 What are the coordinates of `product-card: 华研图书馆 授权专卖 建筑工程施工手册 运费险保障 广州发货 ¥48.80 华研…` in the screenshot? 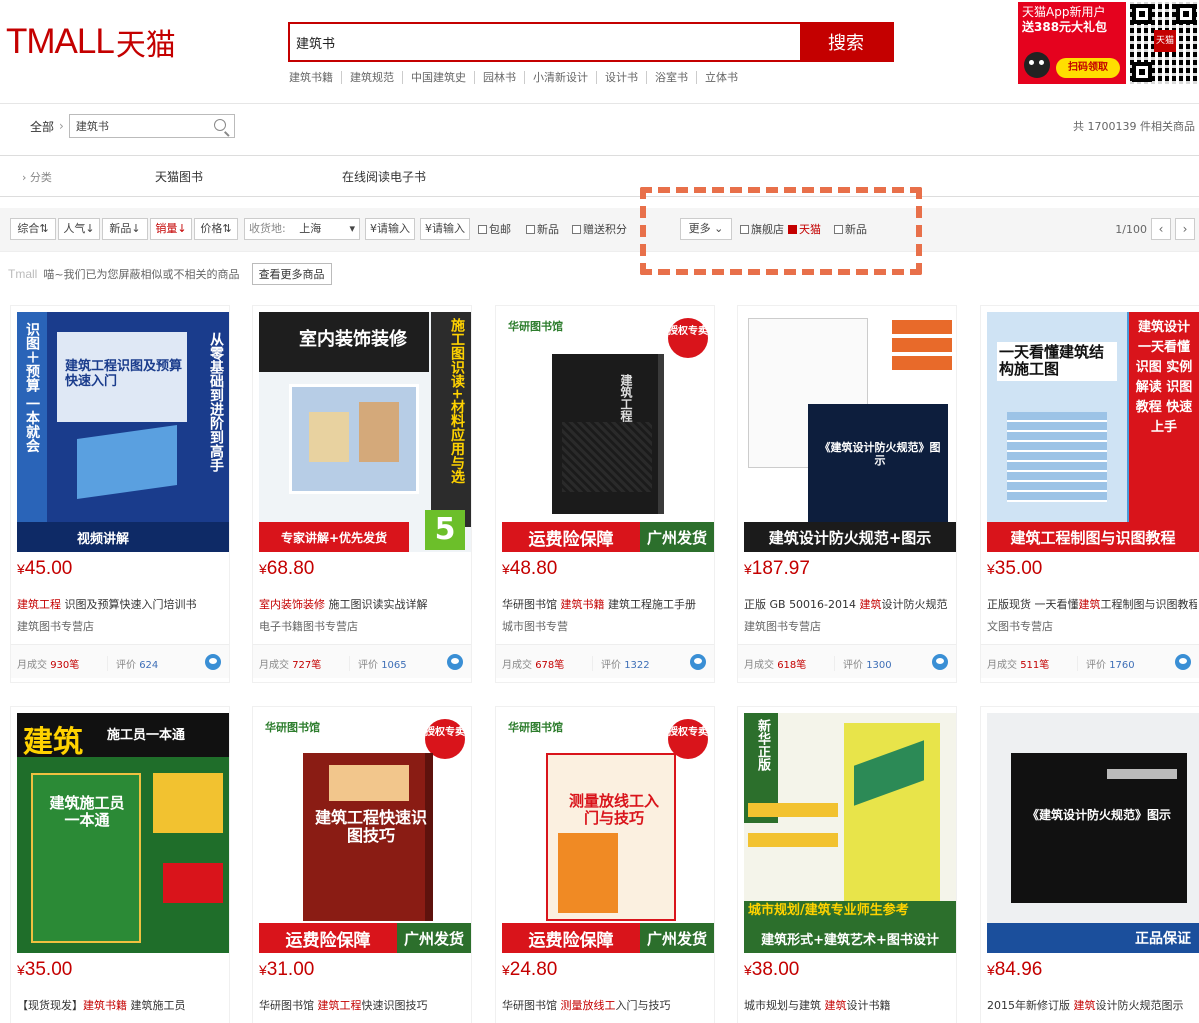 It's located at (605, 494).